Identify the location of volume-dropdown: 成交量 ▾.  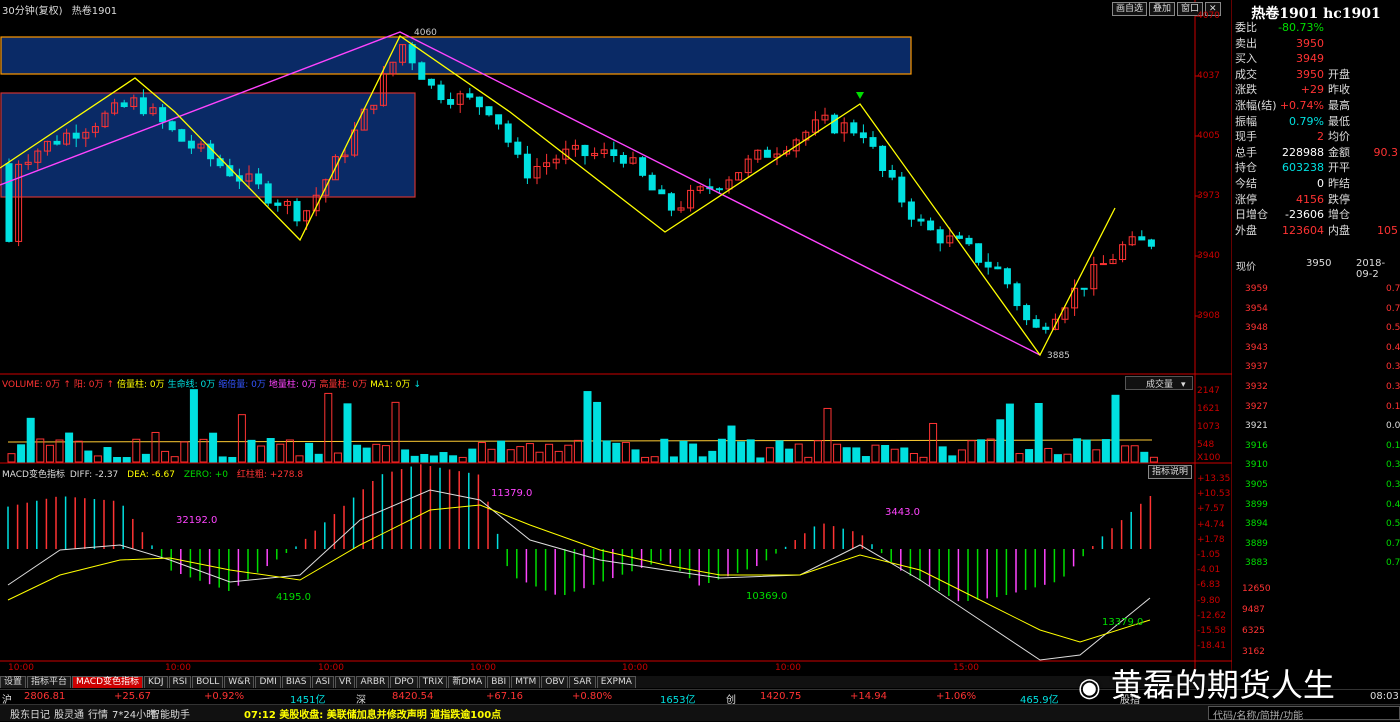
(1159, 383).